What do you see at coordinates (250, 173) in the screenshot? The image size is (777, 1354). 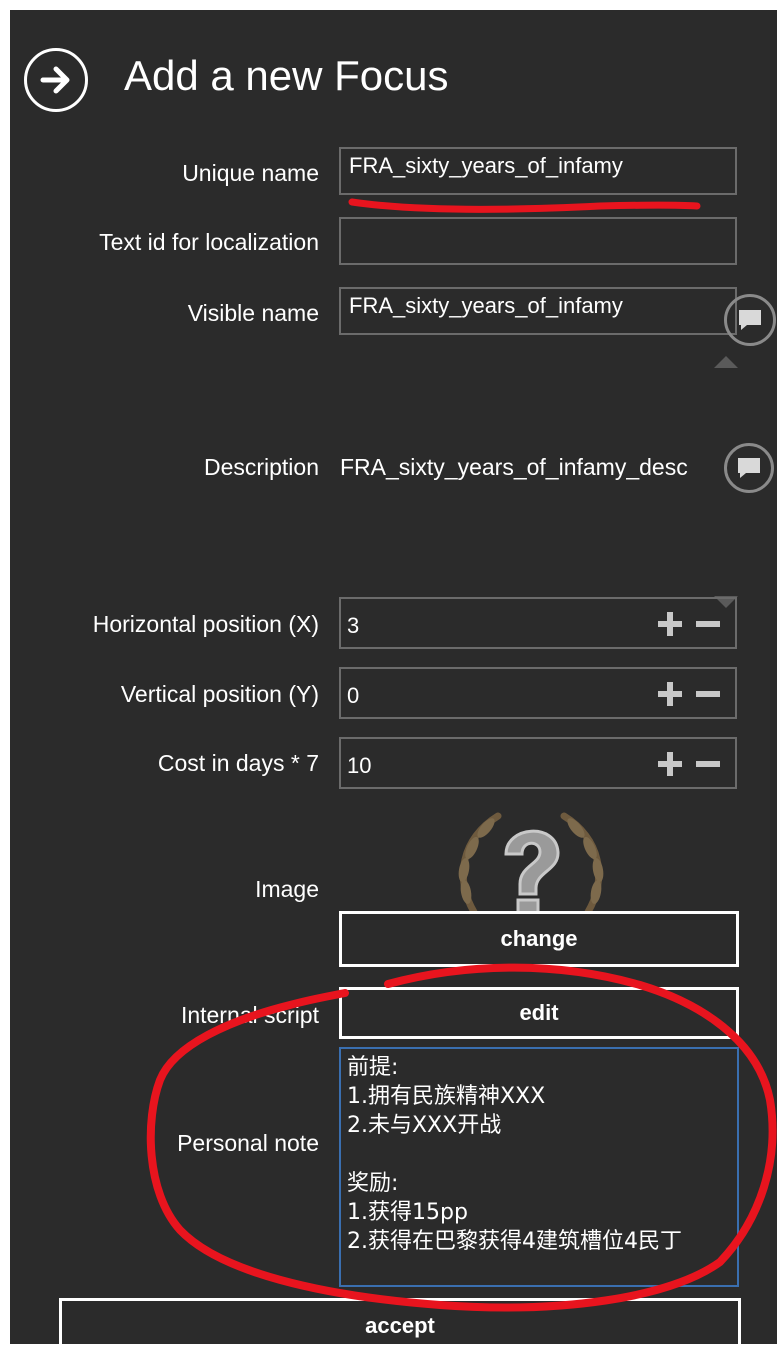 I see `unique-name-label: Unique name` at bounding box center [250, 173].